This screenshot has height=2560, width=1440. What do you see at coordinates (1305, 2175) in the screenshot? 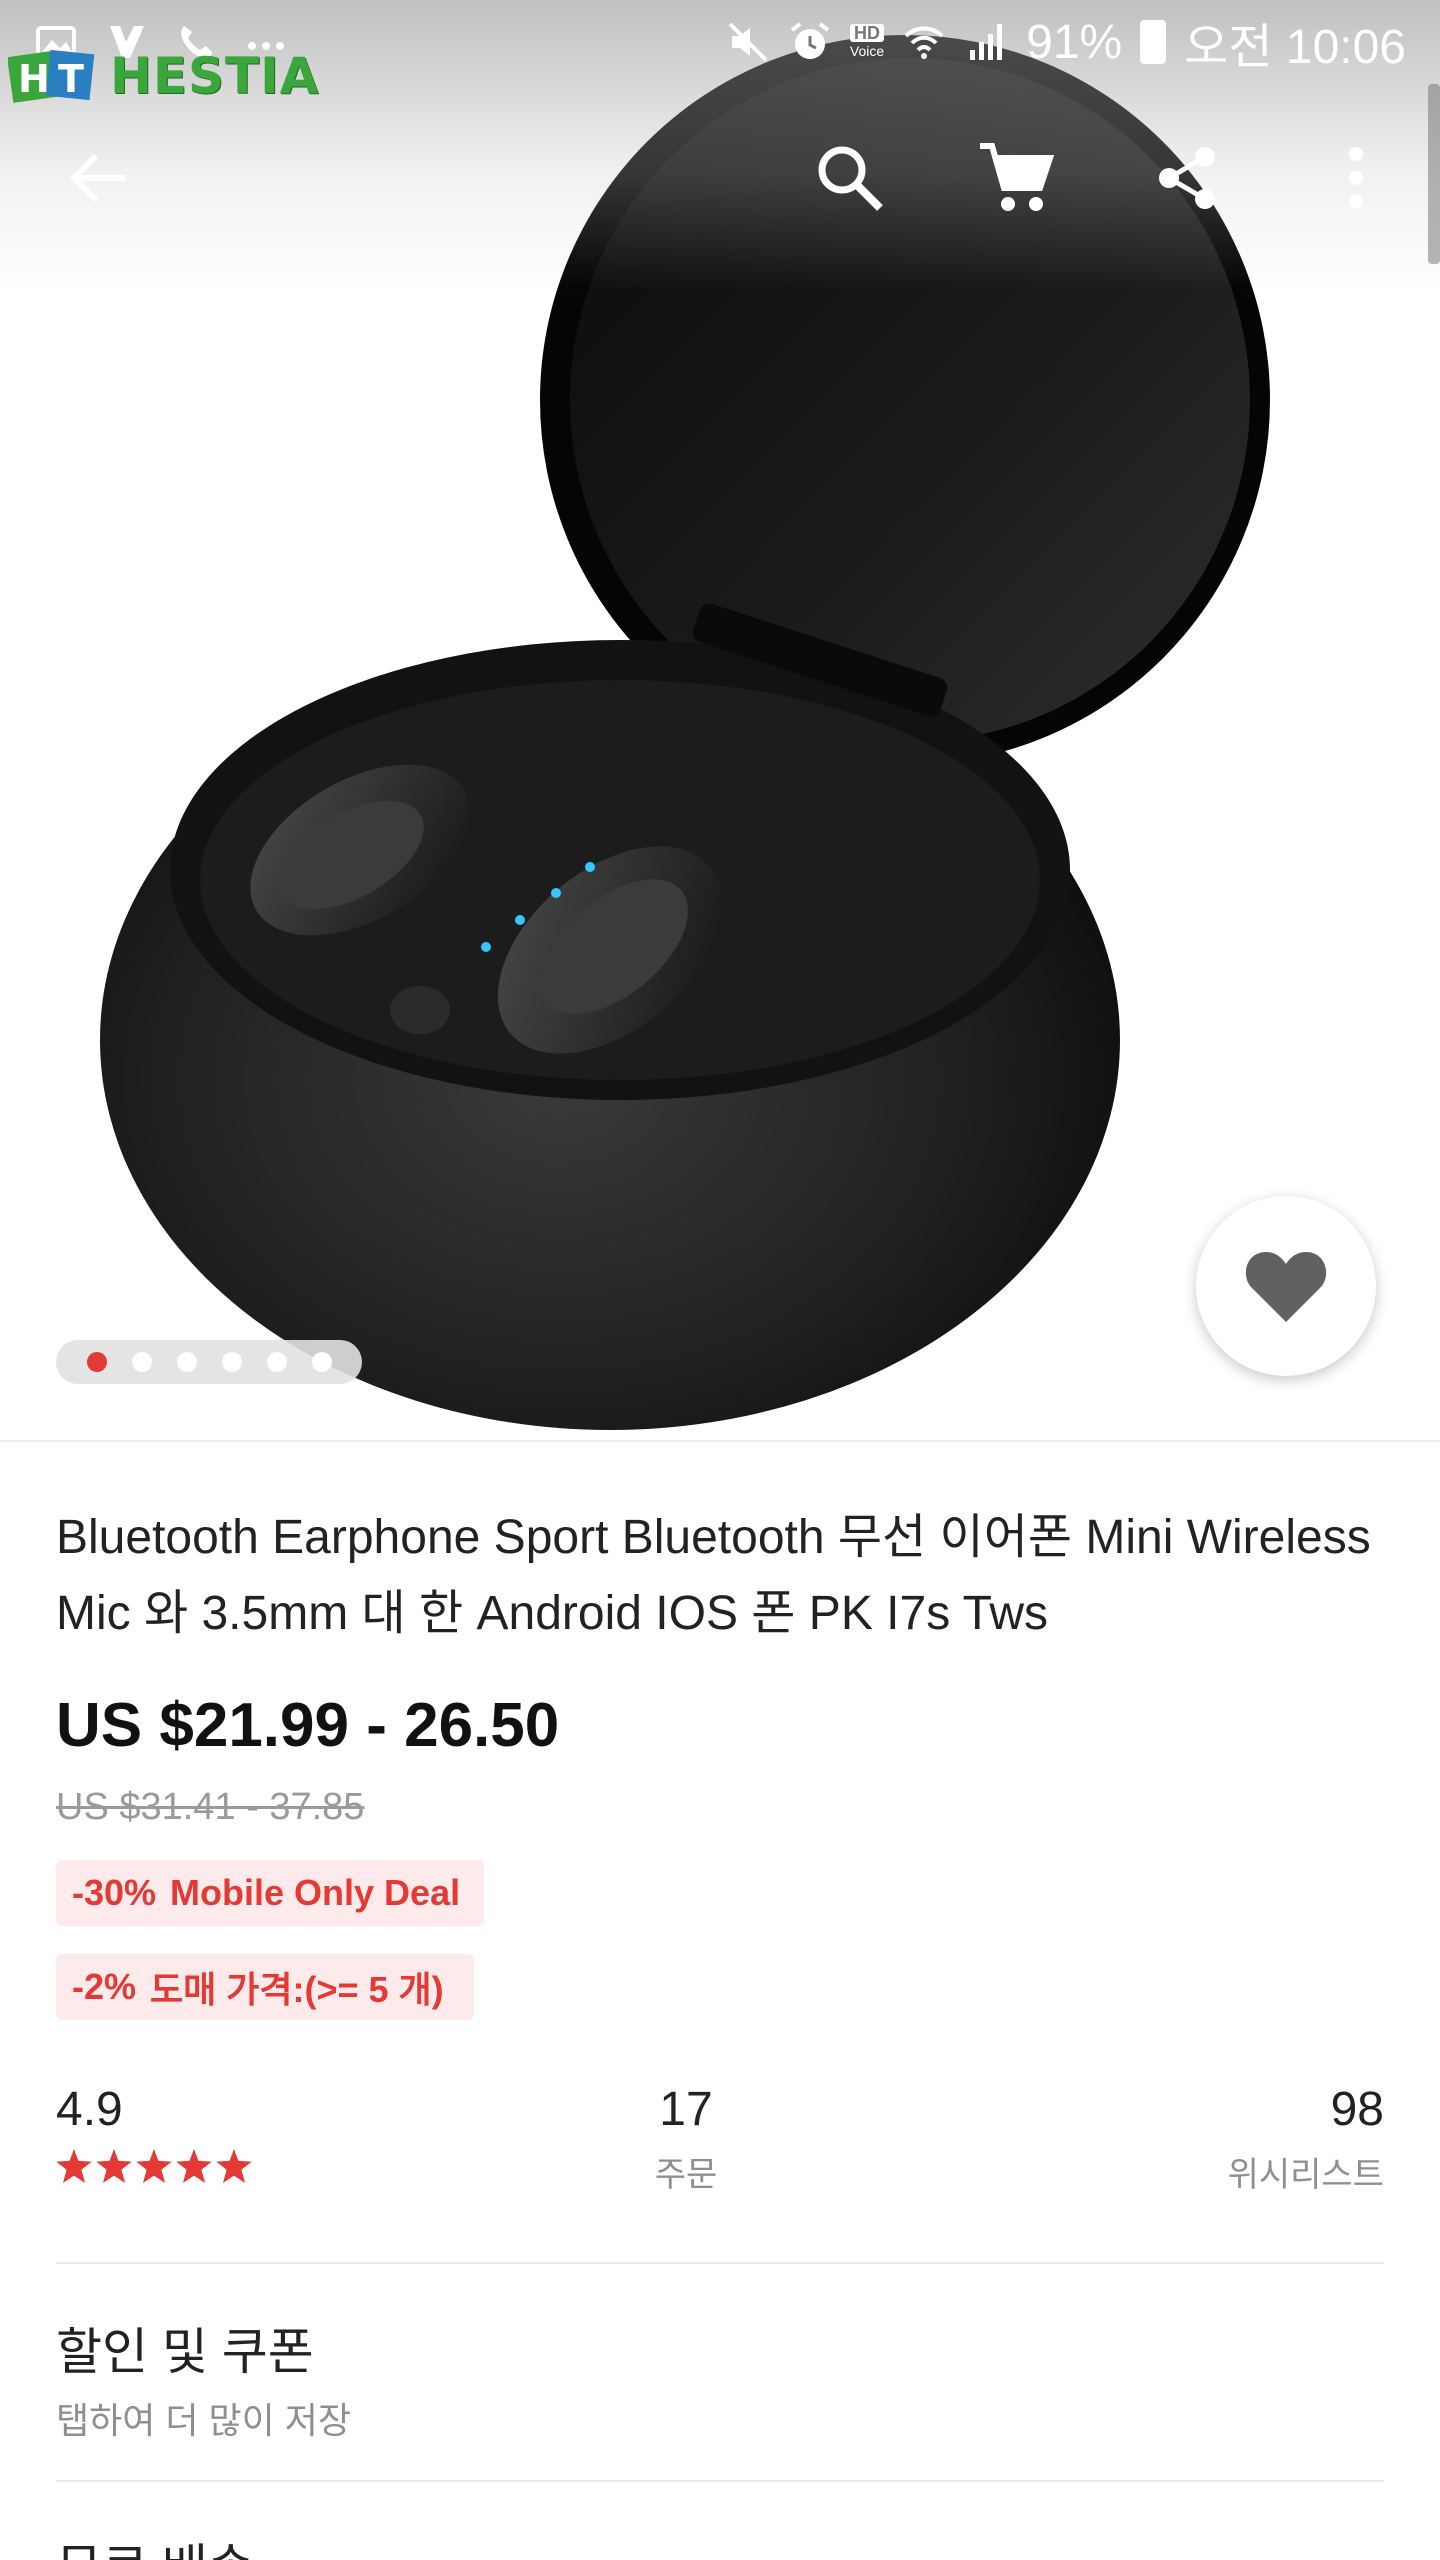
I see `wishlist-label: 위시리스트` at bounding box center [1305, 2175].